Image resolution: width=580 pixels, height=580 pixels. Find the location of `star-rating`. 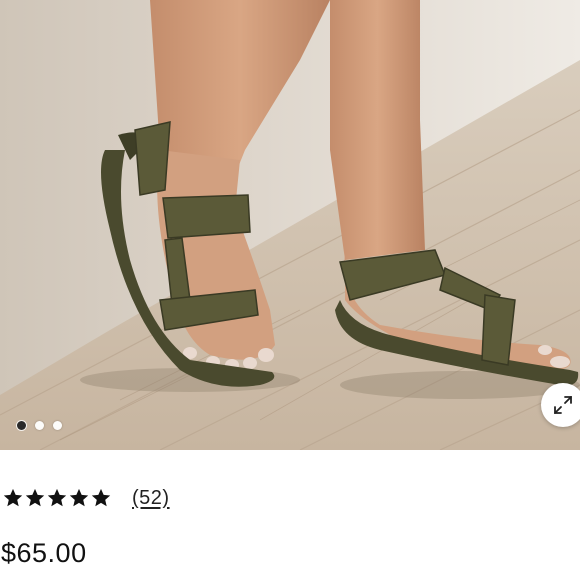

star-rating is located at coordinates (57, 498).